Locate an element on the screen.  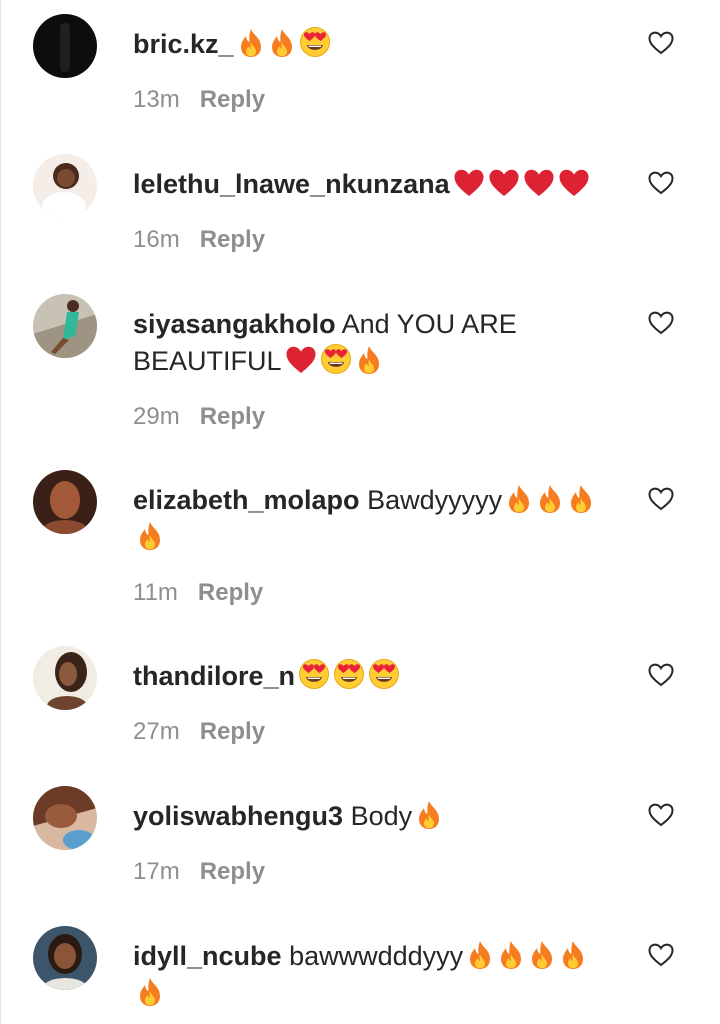
comment-meta: 17m Reply is located at coordinates (373, 872).